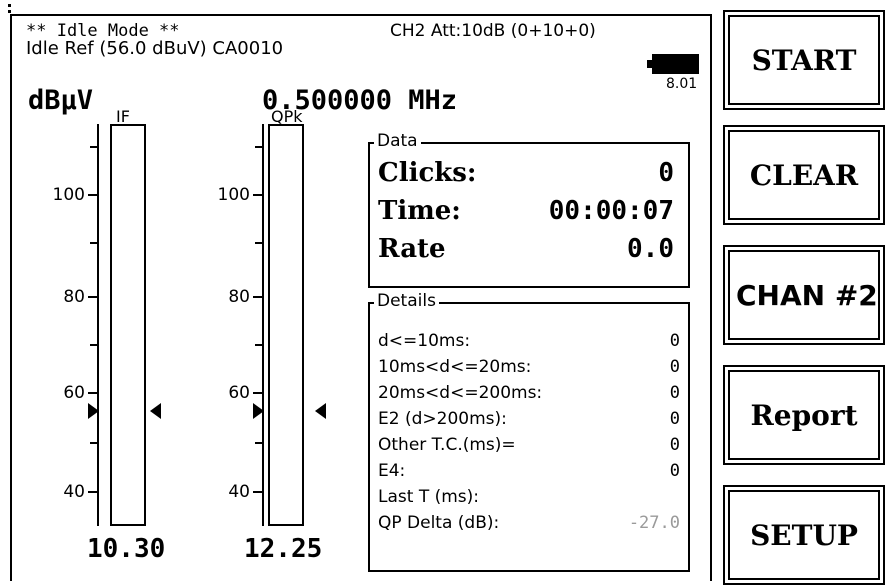 The width and height of the screenshot is (885, 585). I want to click on corner-mark, so click(9, 5).